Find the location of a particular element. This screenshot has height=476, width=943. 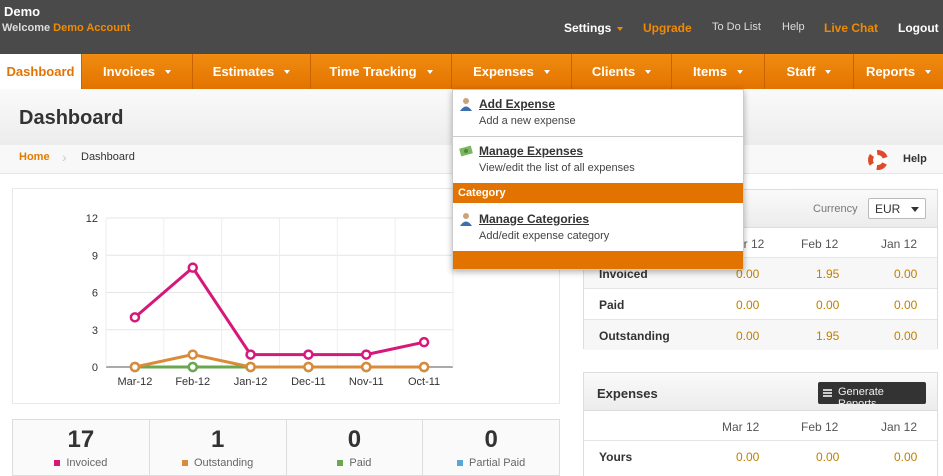

table-row: Paid 0.00 0.00 0.00 is located at coordinates (760, 303).